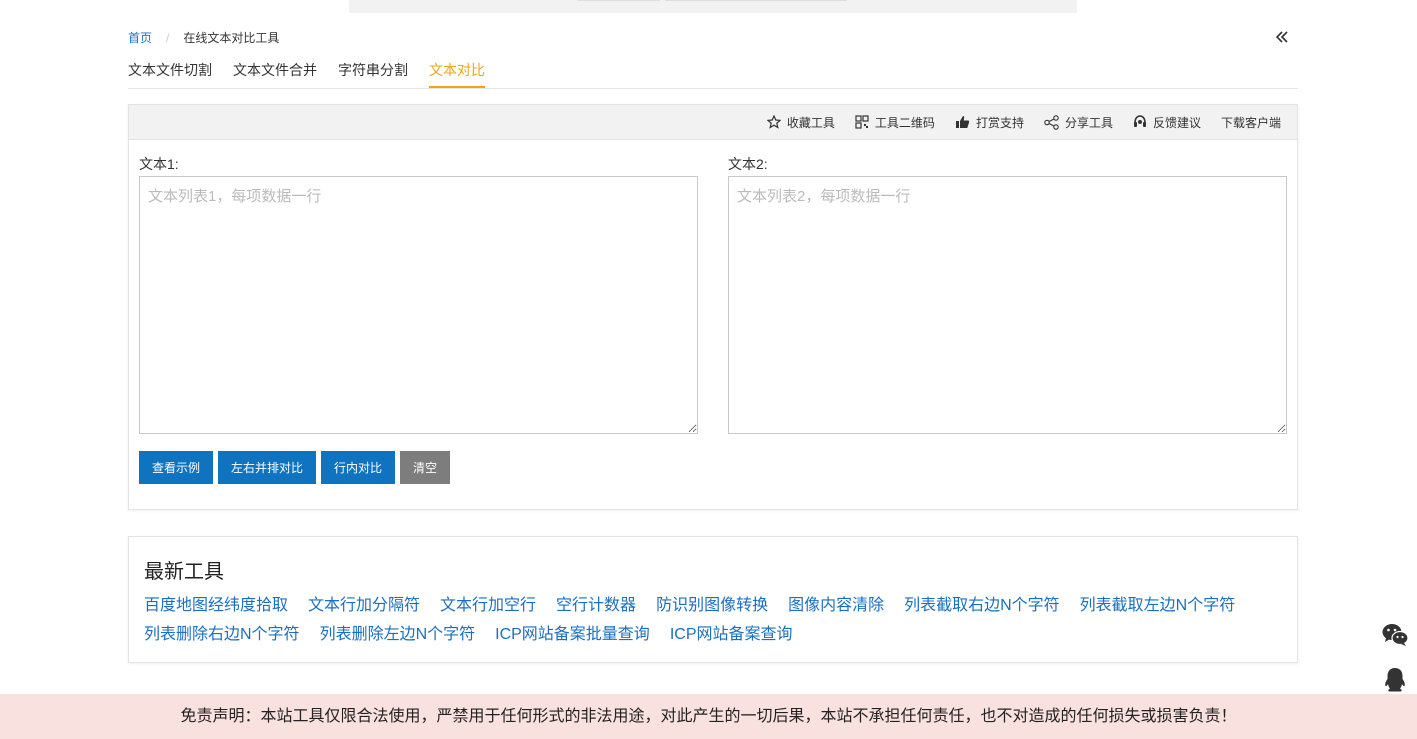  I want to click on breadcrumb-current: 在线文本对比工具, so click(231, 38).